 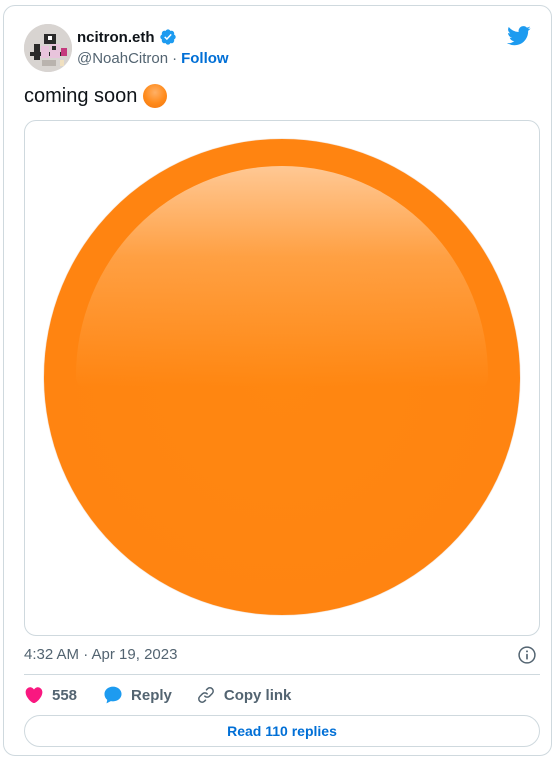 I want to click on heart-icon, so click(x=34, y=695).